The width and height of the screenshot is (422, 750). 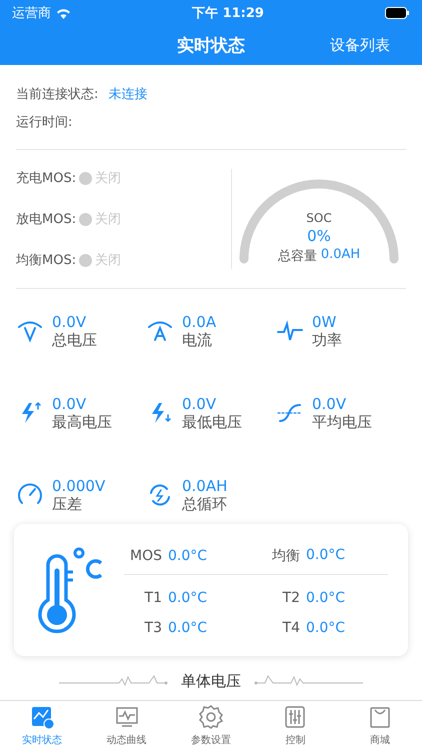 I want to click on mos-label: 均衡MOS:, so click(x=46, y=260).